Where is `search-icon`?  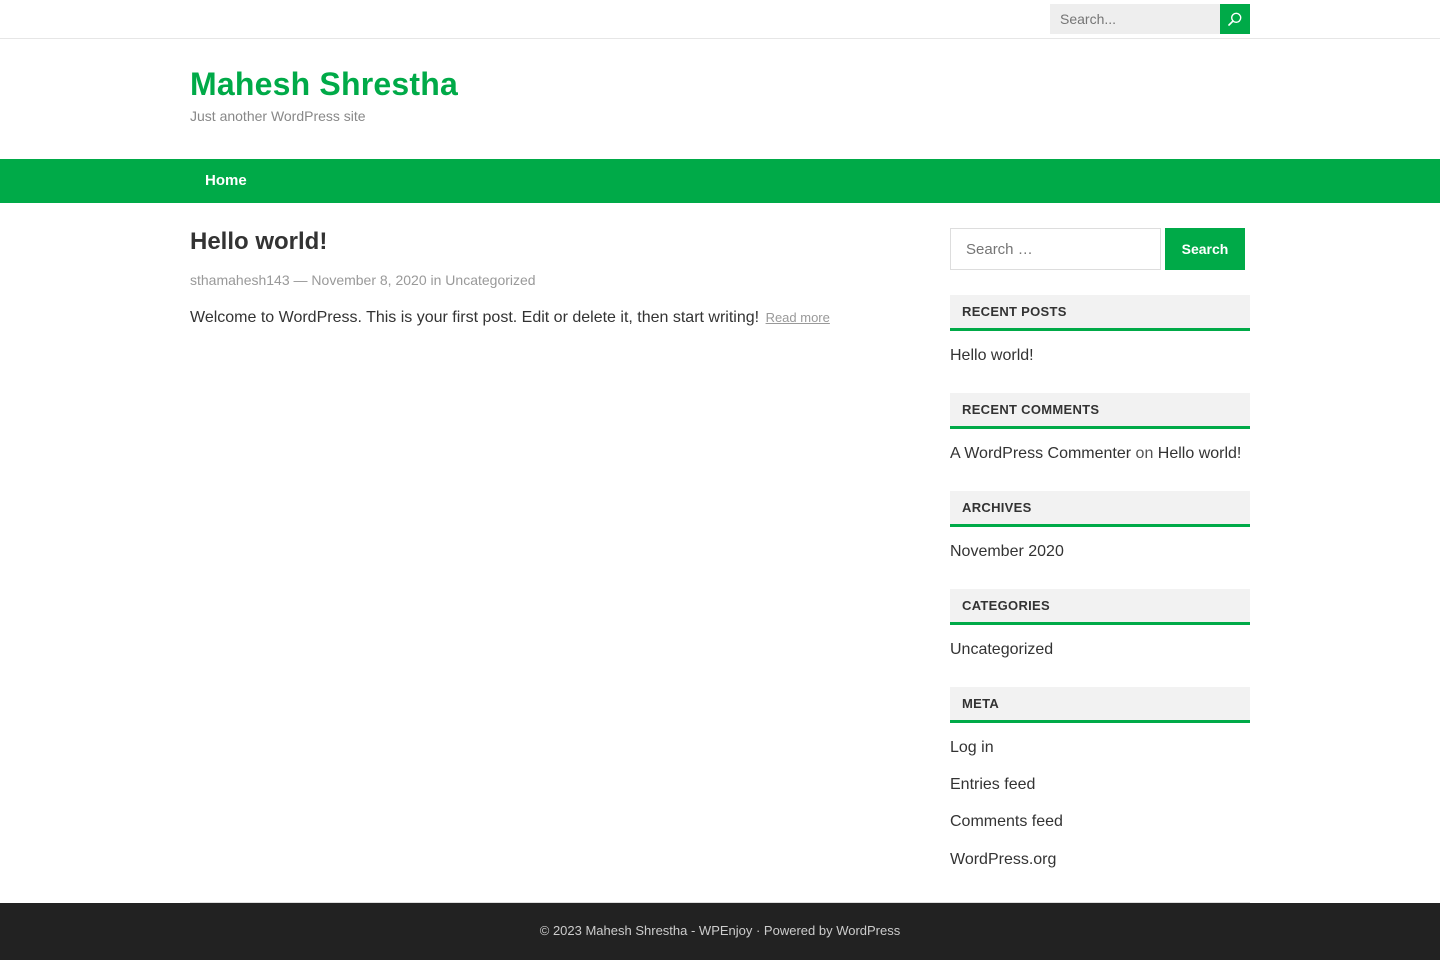
search-icon is located at coordinates (1235, 19).